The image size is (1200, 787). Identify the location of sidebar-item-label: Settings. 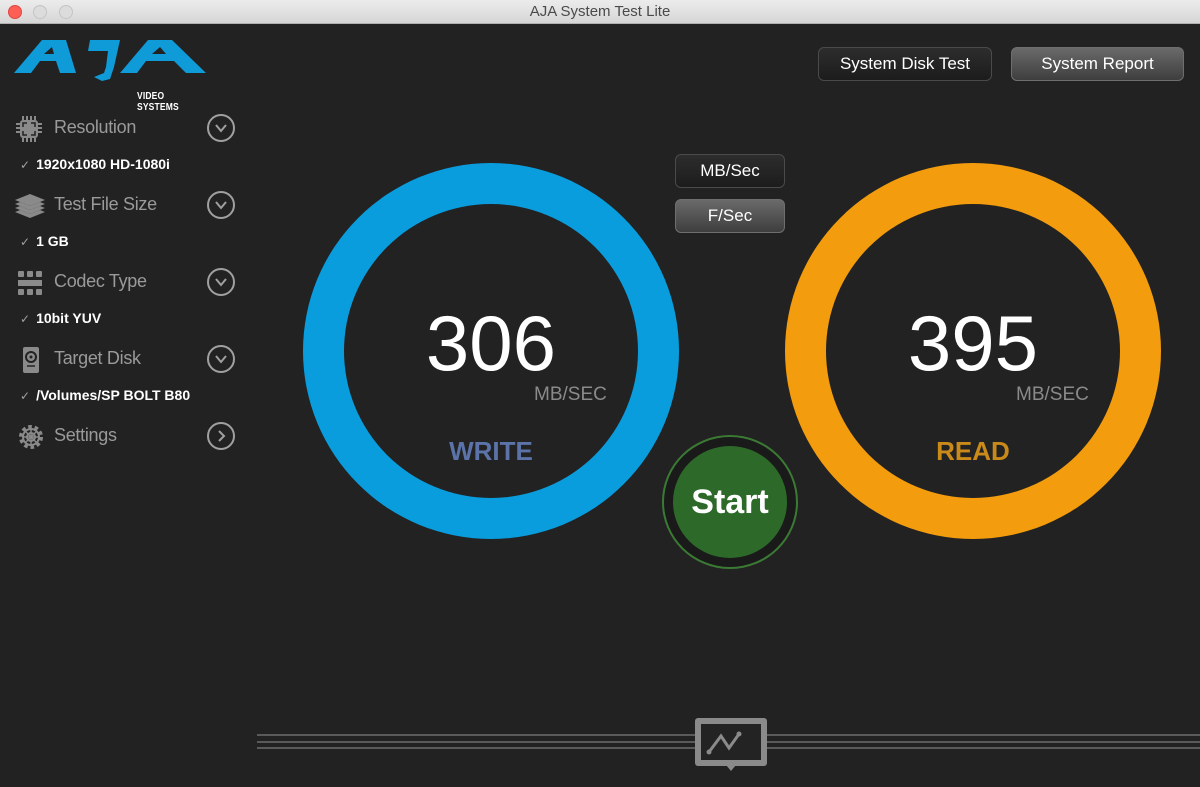
(85, 435).